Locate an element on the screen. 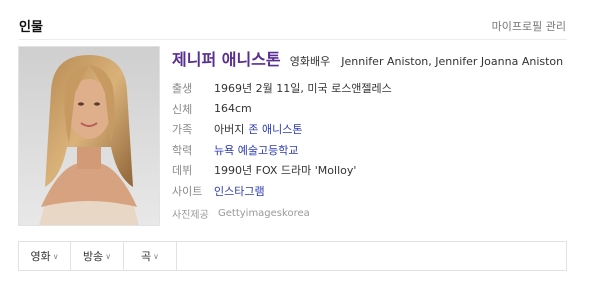  body-label: 신체 is located at coordinates (182, 109).